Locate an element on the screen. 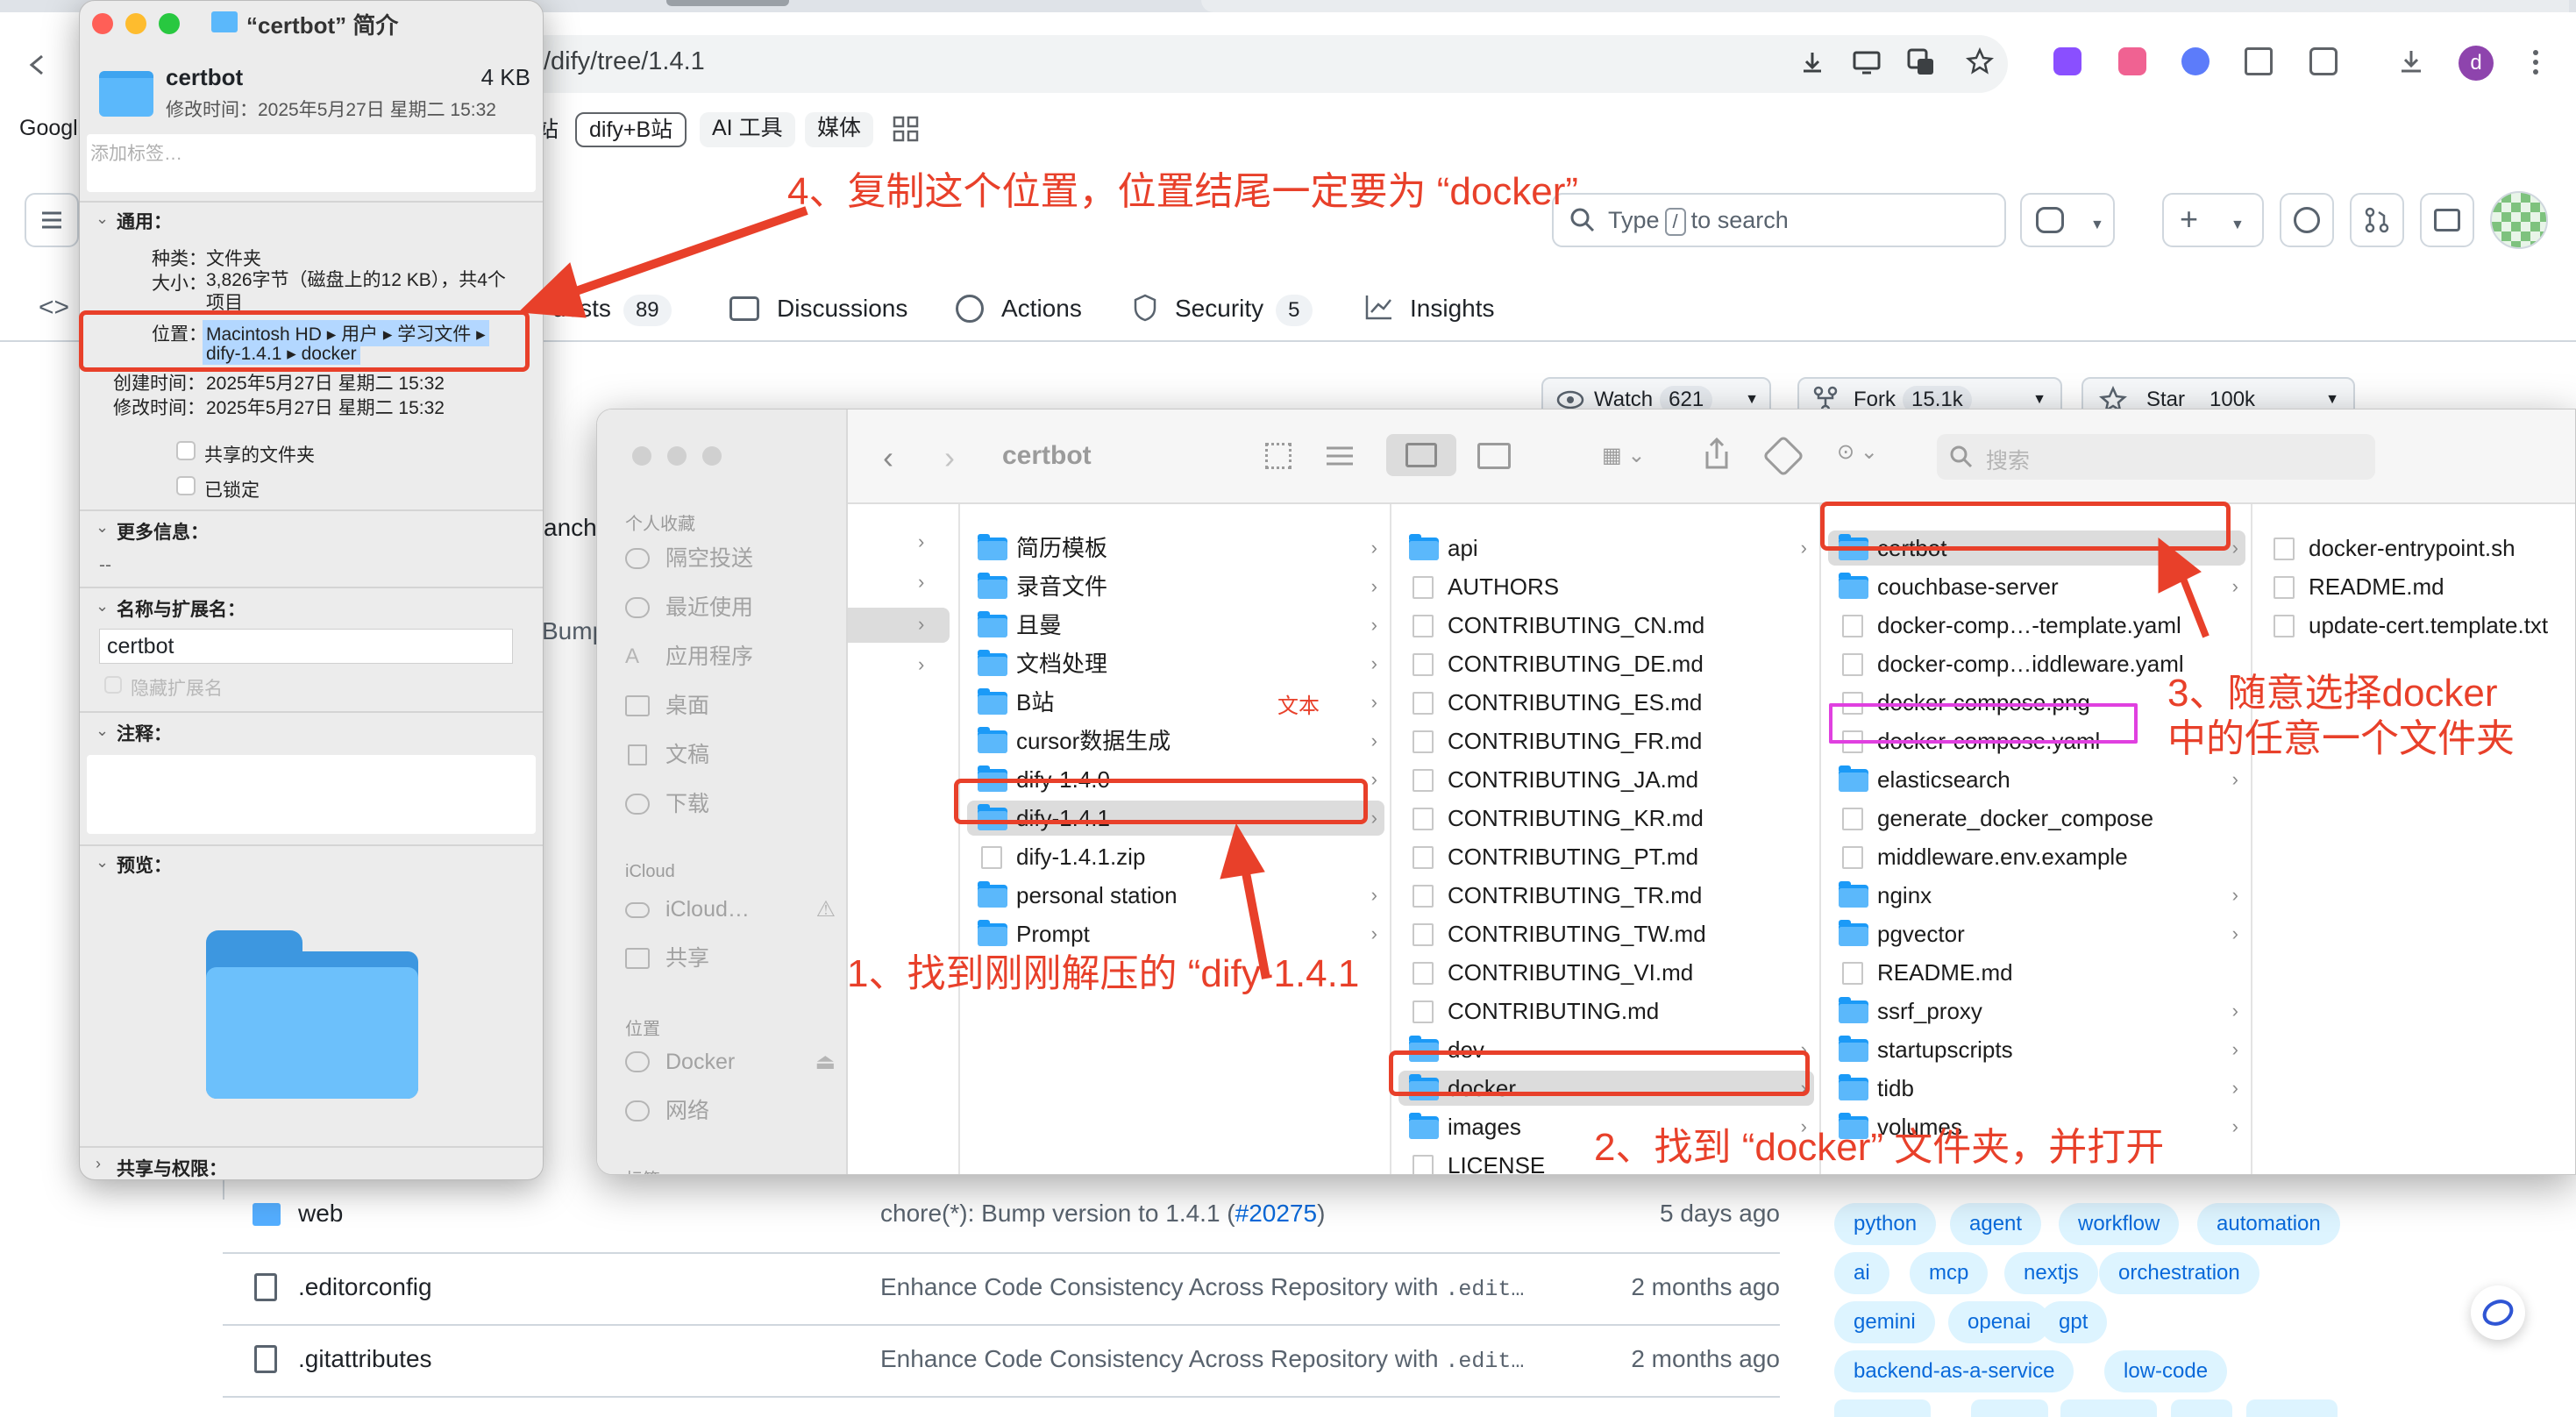 The image size is (2576, 1417). arrow-step3 is located at coordinates (2195, 607).